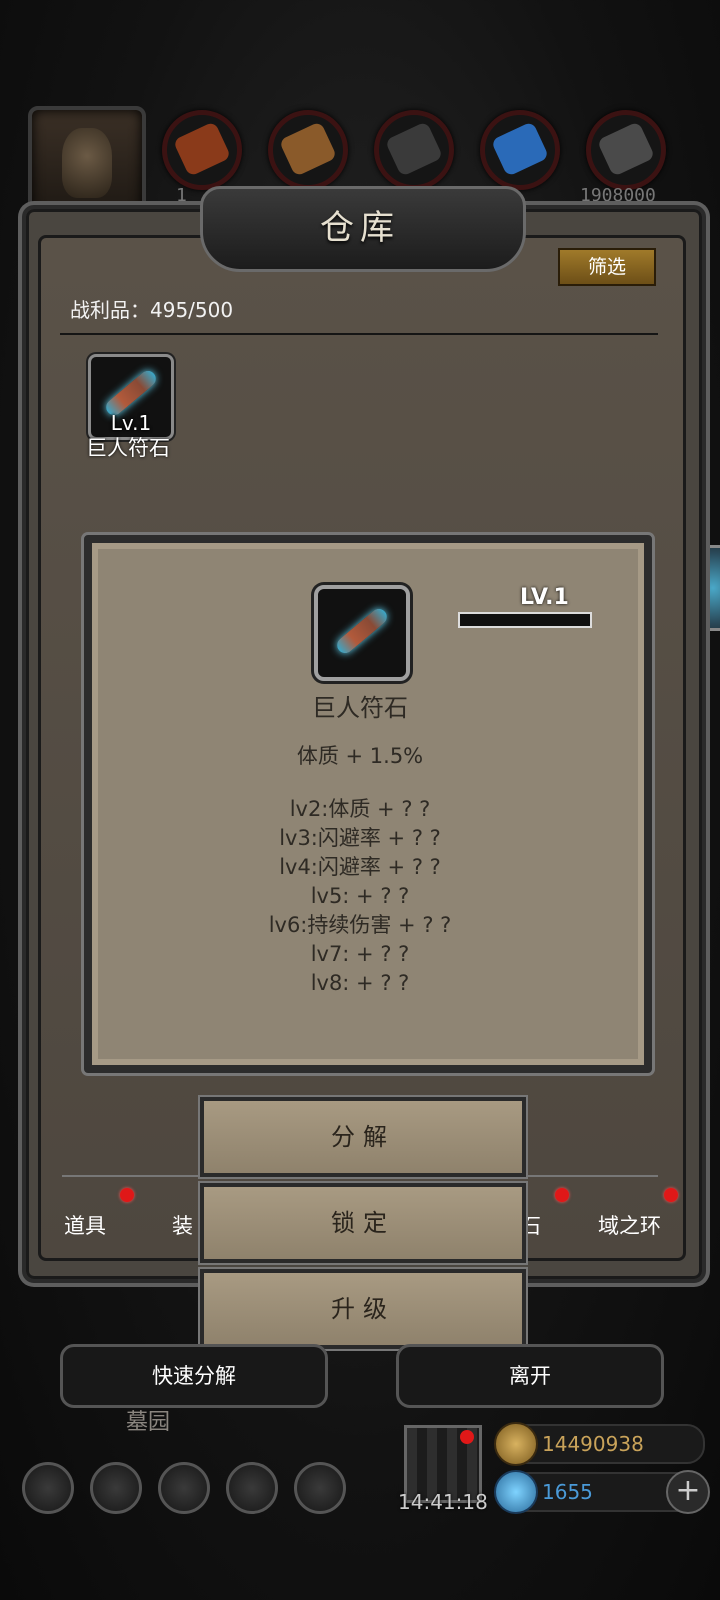 The height and width of the screenshot is (1600, 720). Describe the element at coordinates (363, 1137) in the screenshot. I see `decompose-button: 分解` at that location.